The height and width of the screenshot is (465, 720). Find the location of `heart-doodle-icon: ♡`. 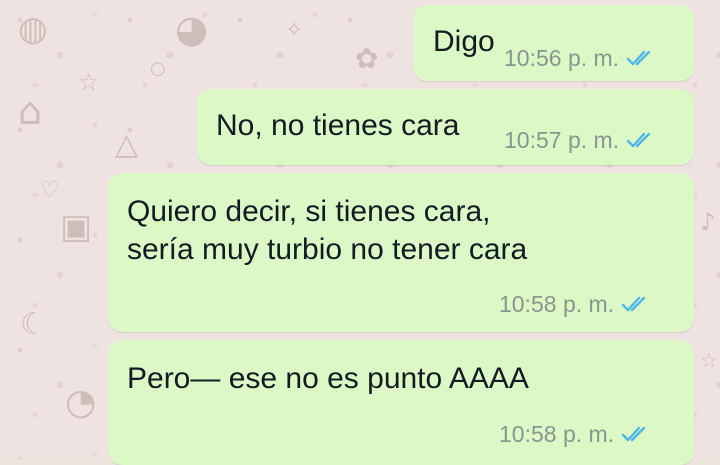

heart-doodle-icon: ♡ is located at coordinates (50, 190).